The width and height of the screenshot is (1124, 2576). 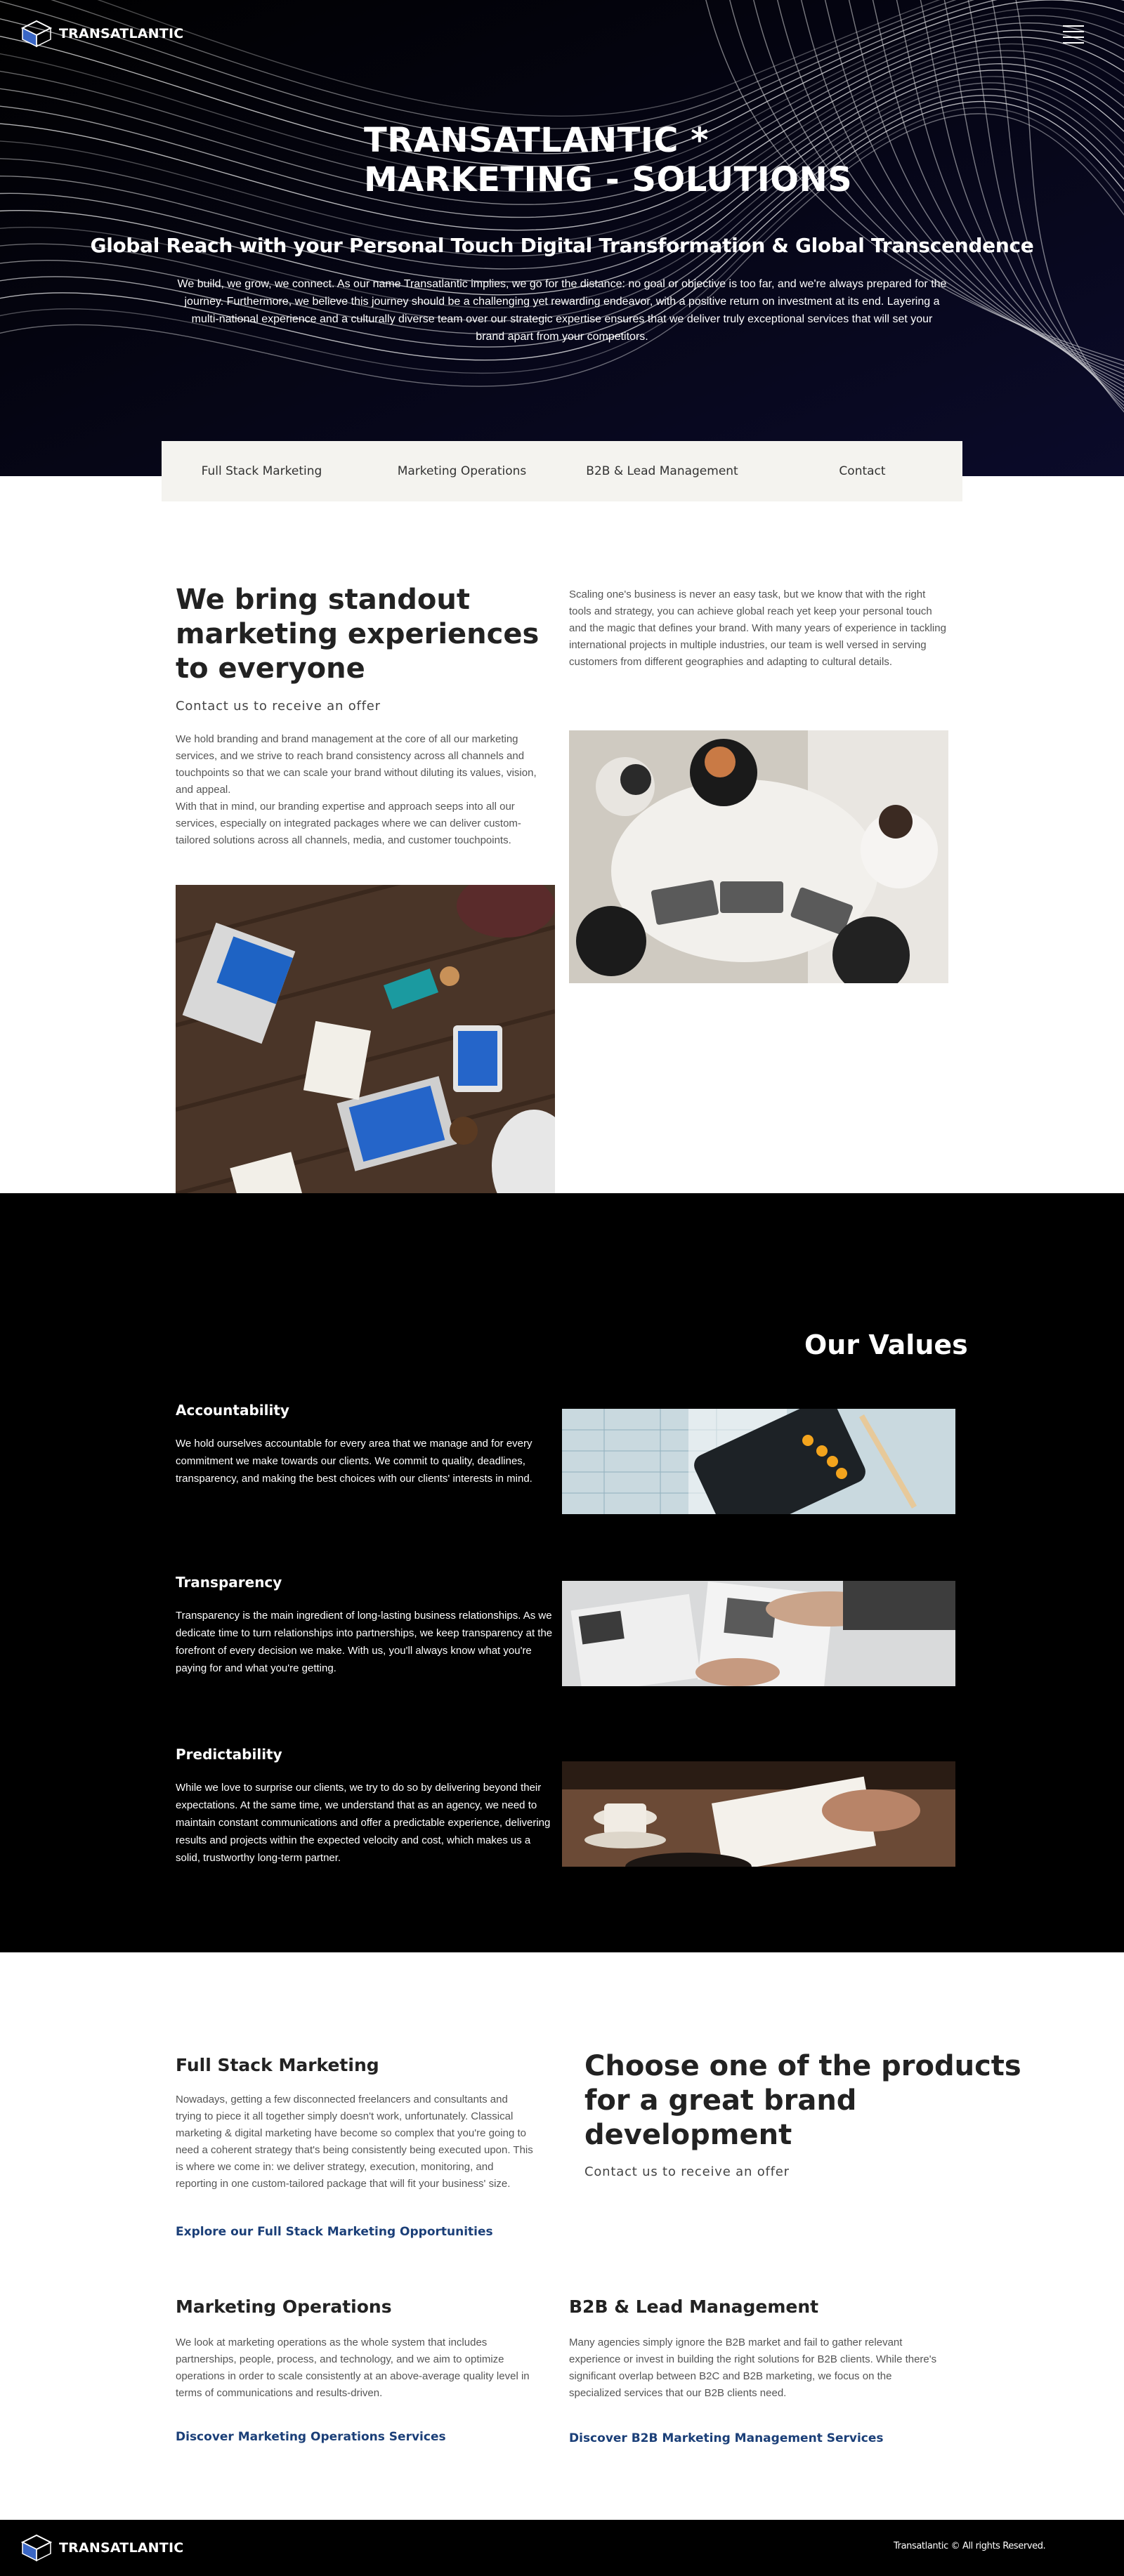 I want to click on tab-marketing-operations: Marketing Operations, so click(x=462, y=471).